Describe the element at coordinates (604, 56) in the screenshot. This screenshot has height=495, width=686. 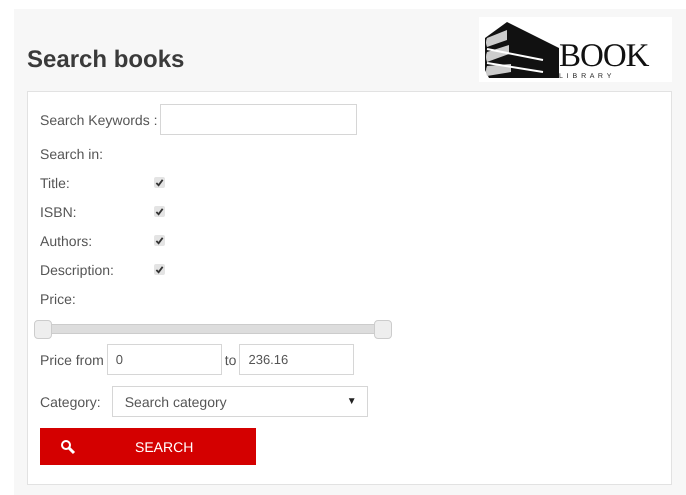
I see `logo-wordmark: BOOK` at that location.